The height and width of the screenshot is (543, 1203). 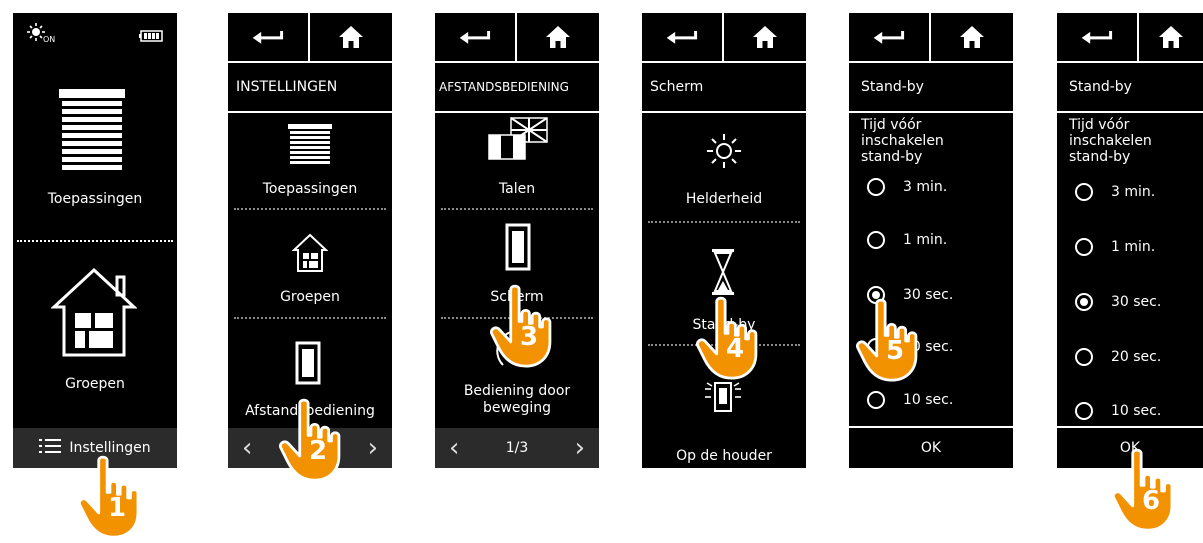 What do you see at coordinates (110, 448) in the screenshot?
I see `settings-label: Instellingen` at bounding box center [110, 448].